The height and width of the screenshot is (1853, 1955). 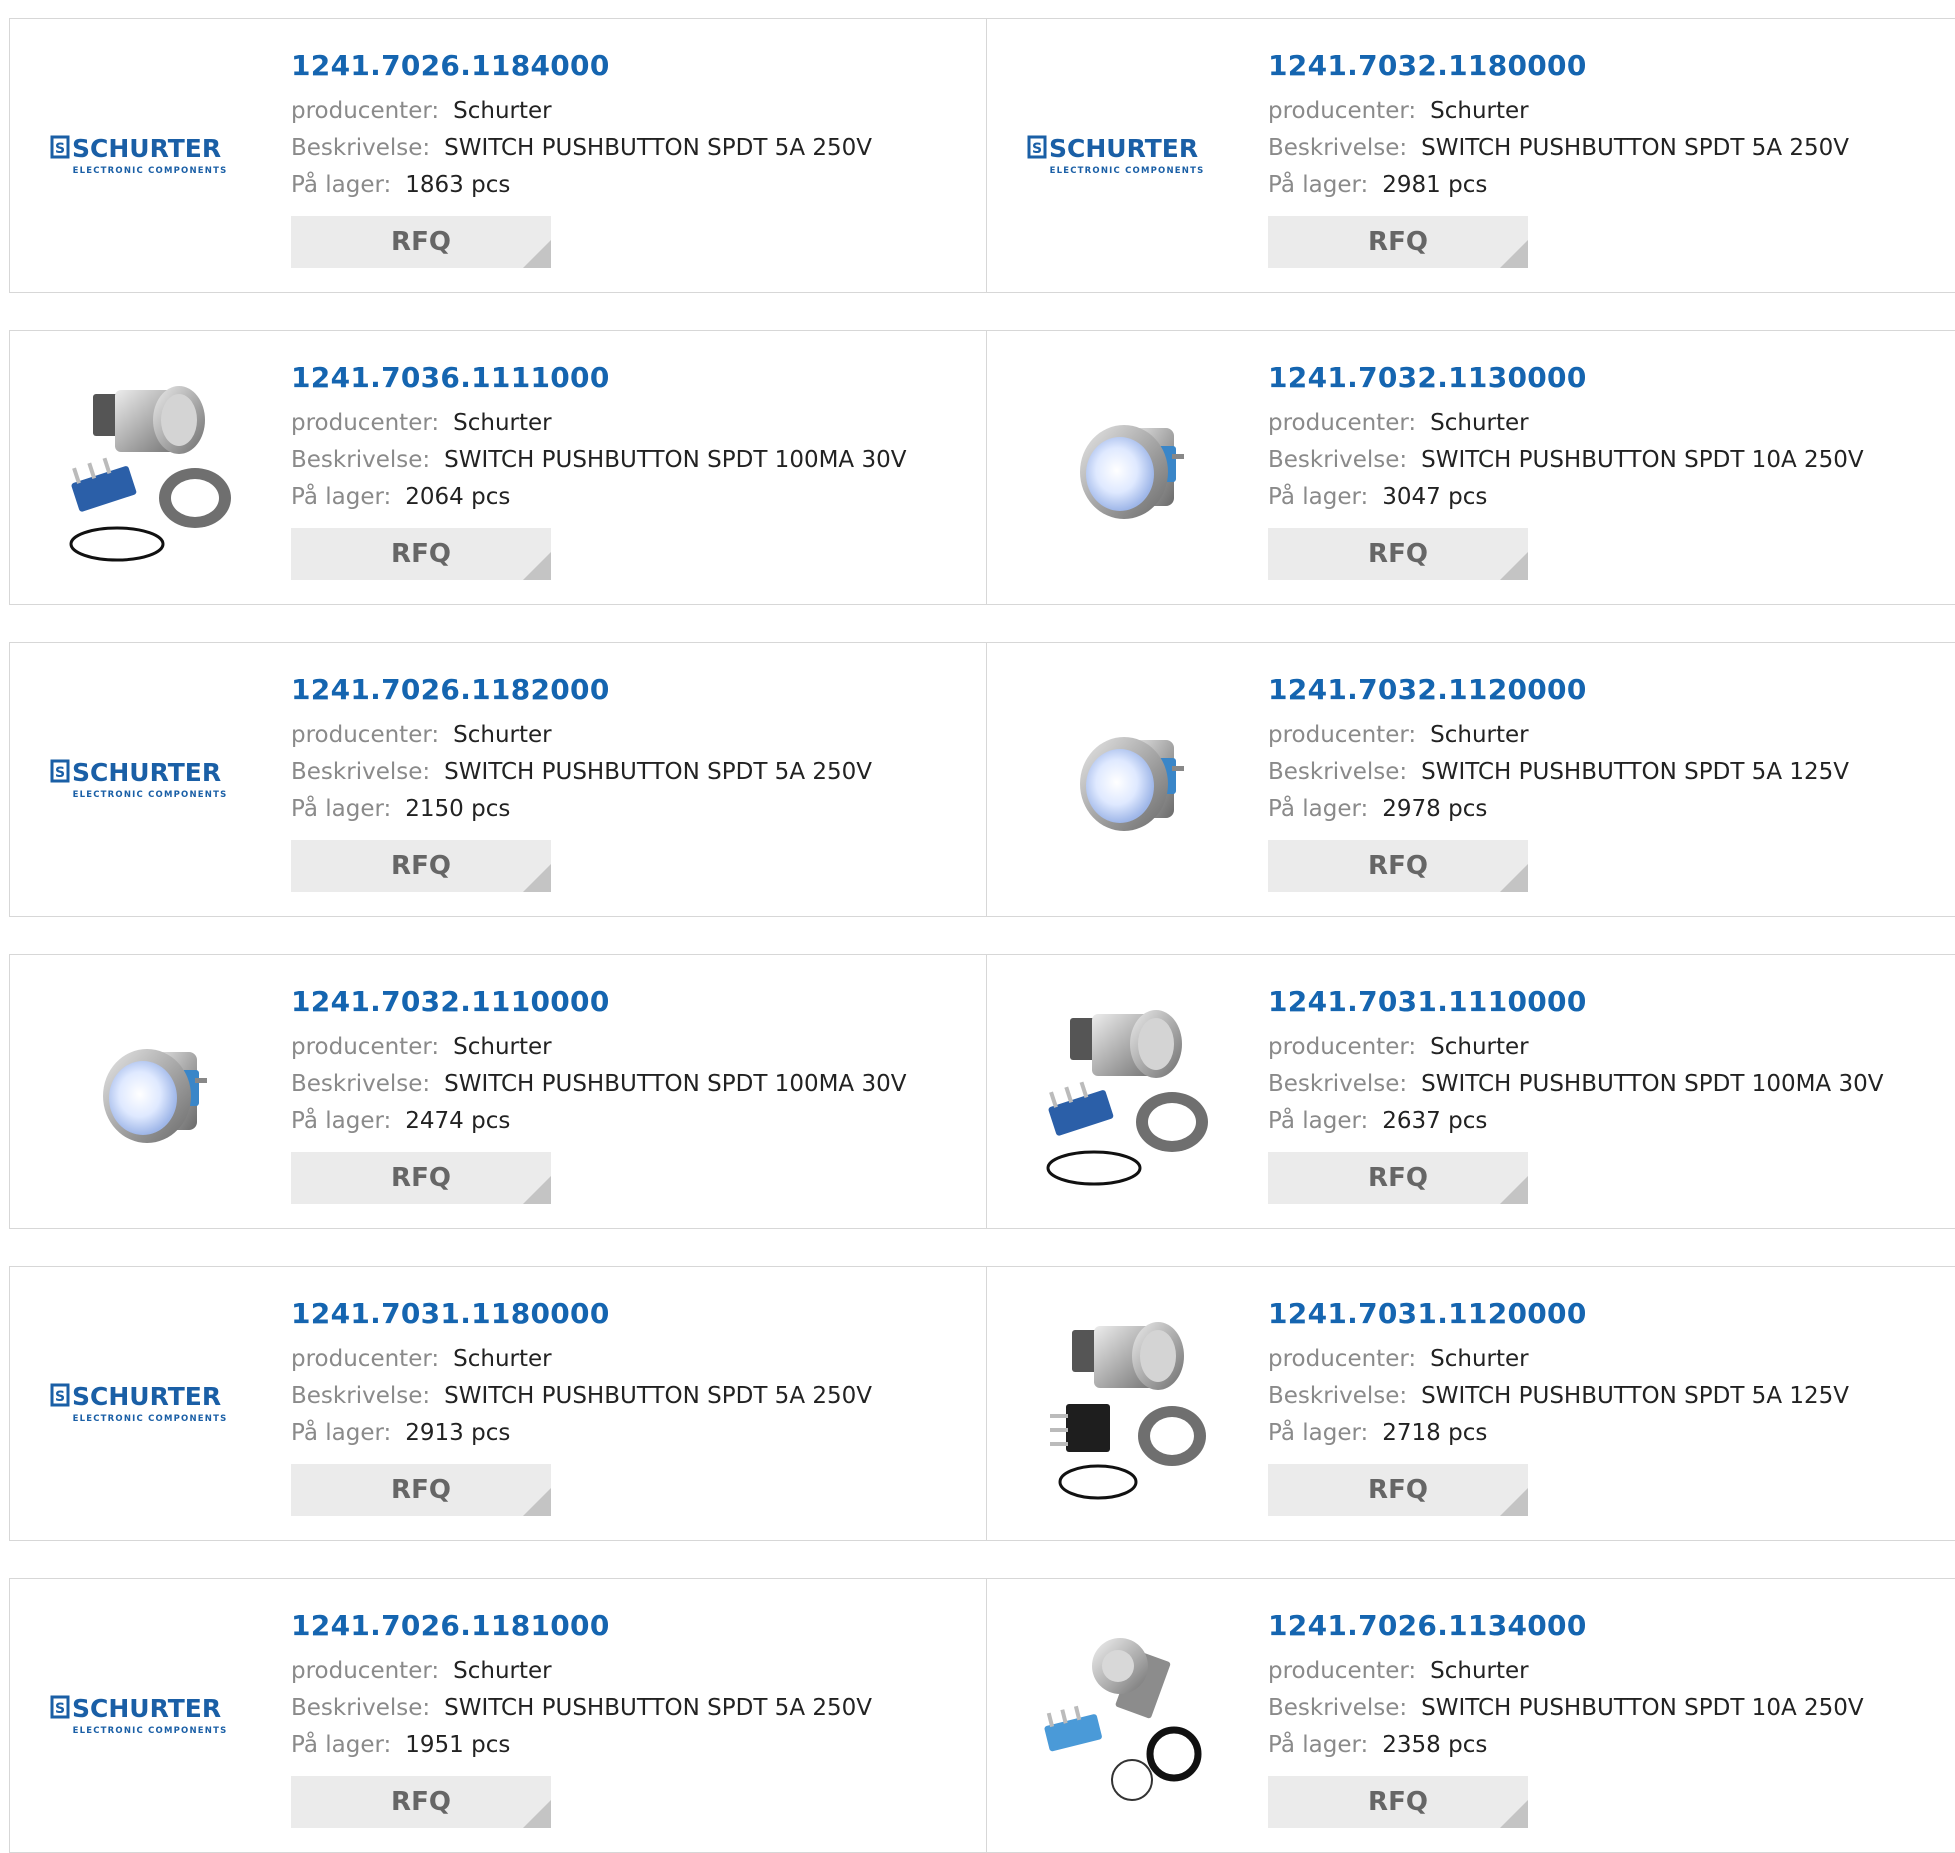 What do you see at coordinates (1427, 66) in the screenshot?
I see `part-number-link: 1241.7032.1180000` at bounding box center [1427, 66].